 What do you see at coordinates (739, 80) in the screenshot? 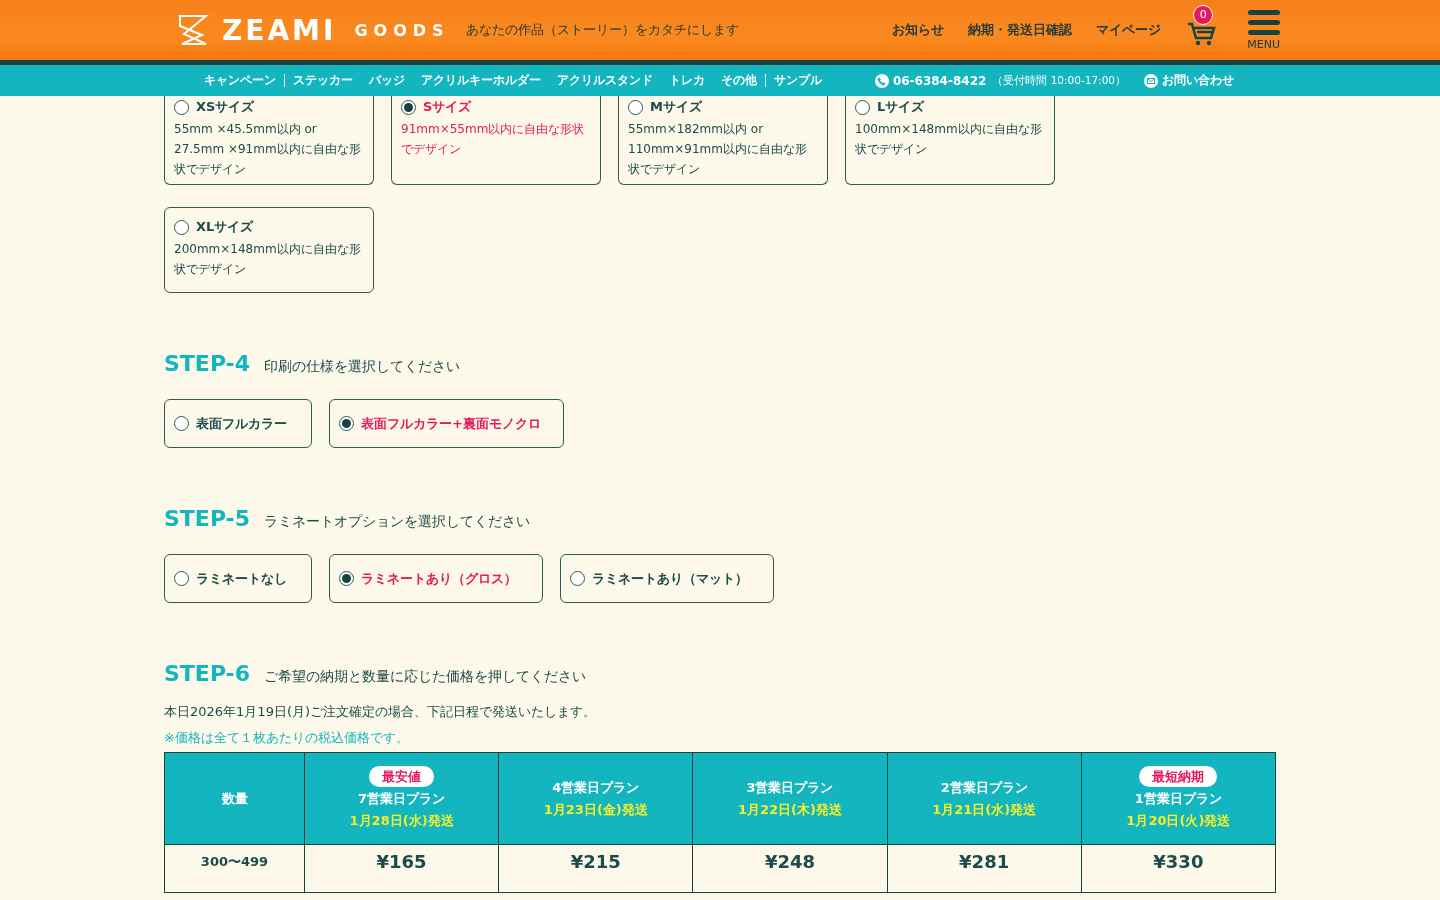
I see `nav-link: その他` at bounding box center [739, 80].